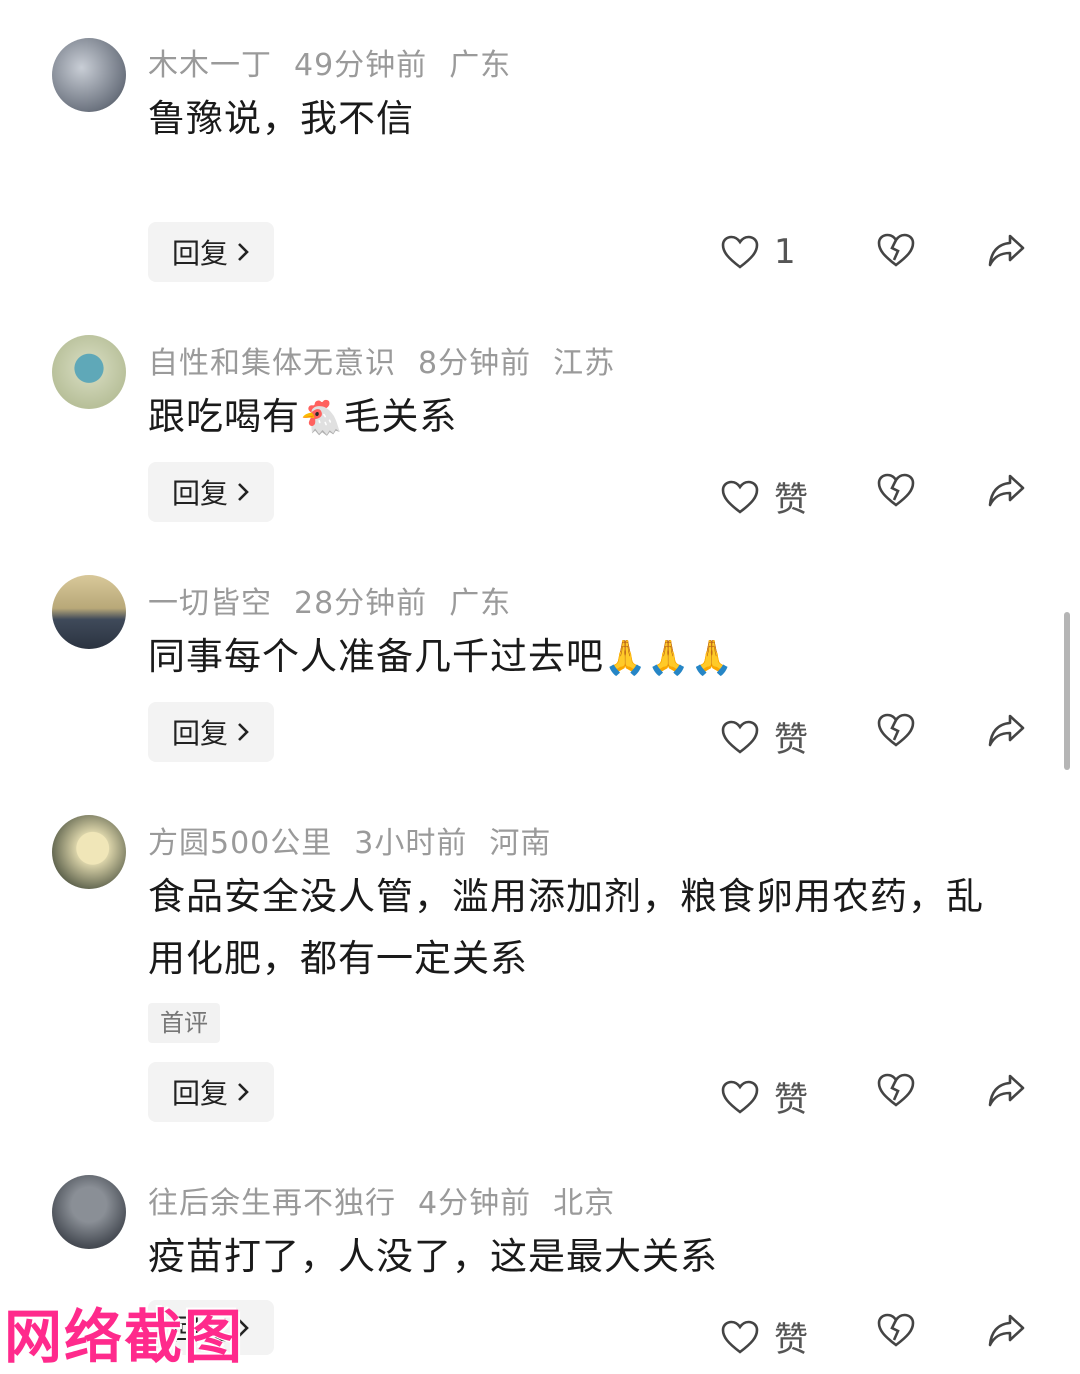 This screenshot has width=1080, height=1374. I want to click on comment-meta: 往后余生再不独行 4分钟前 北京, so click(392, 1200).